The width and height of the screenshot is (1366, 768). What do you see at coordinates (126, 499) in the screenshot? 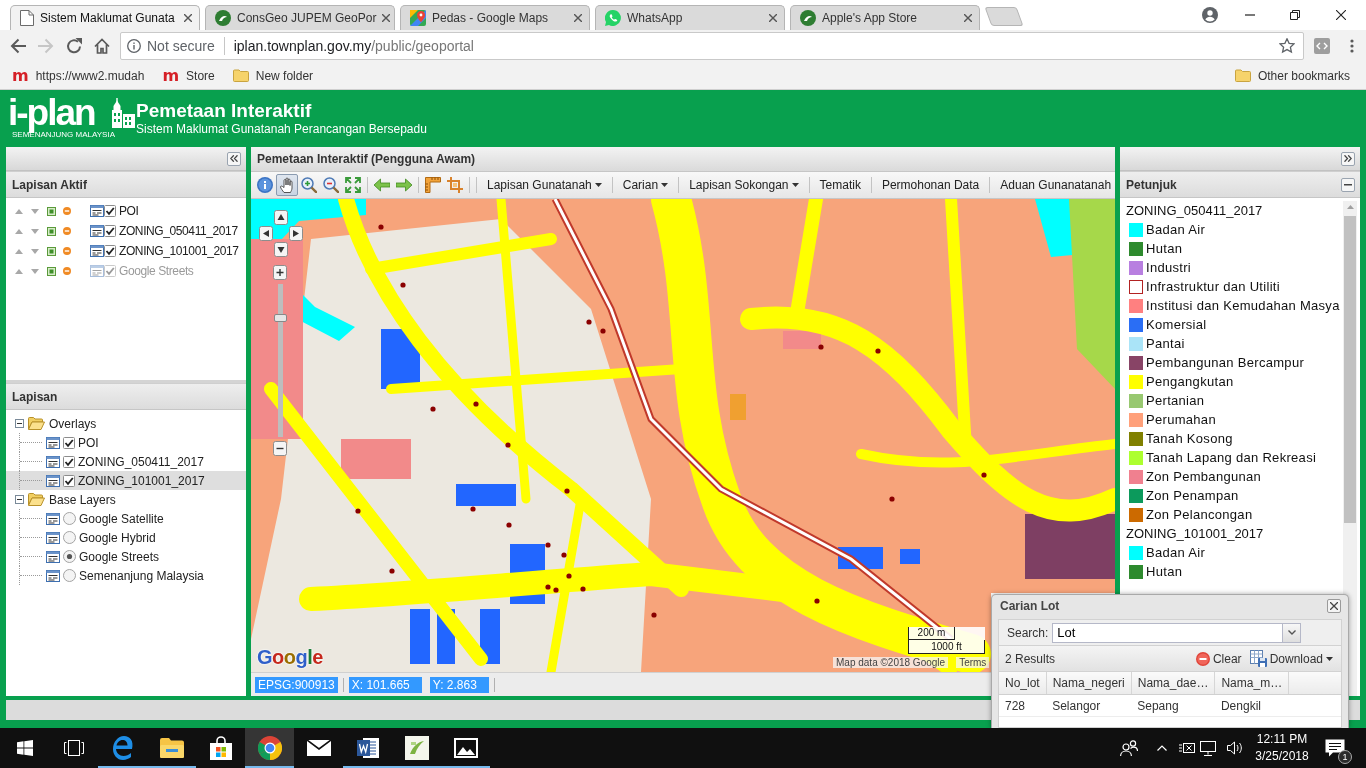
I see `layer-group: Base Layers` at bounding box center [126, 499].